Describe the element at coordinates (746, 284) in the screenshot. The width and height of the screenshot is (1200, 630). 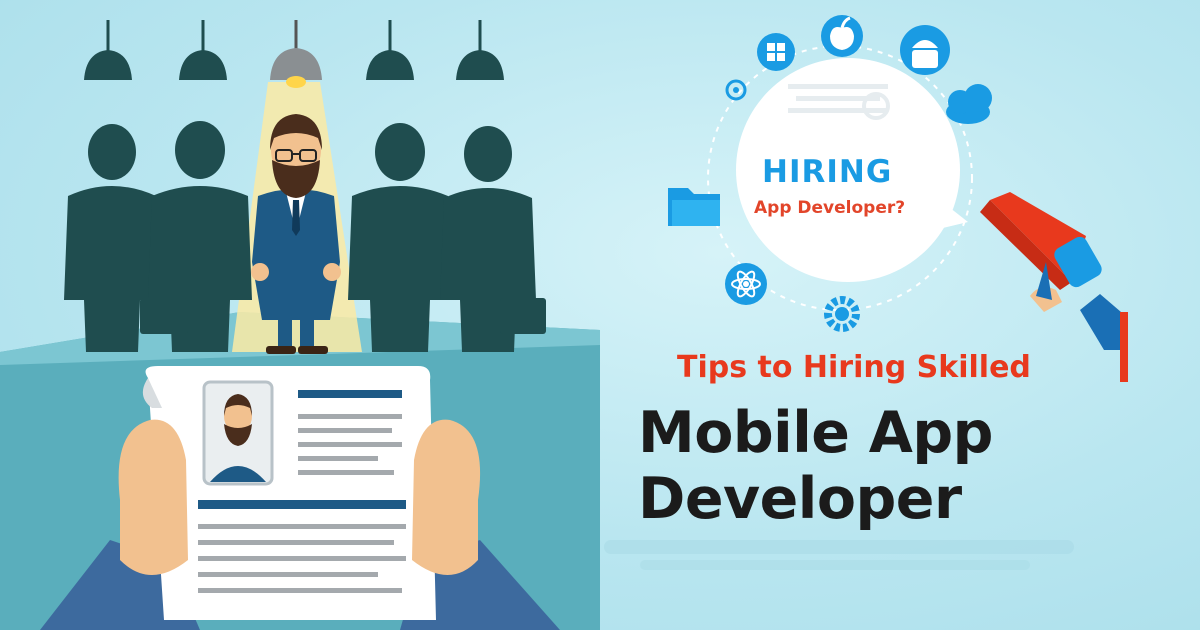
I see `react-icon` at that location.